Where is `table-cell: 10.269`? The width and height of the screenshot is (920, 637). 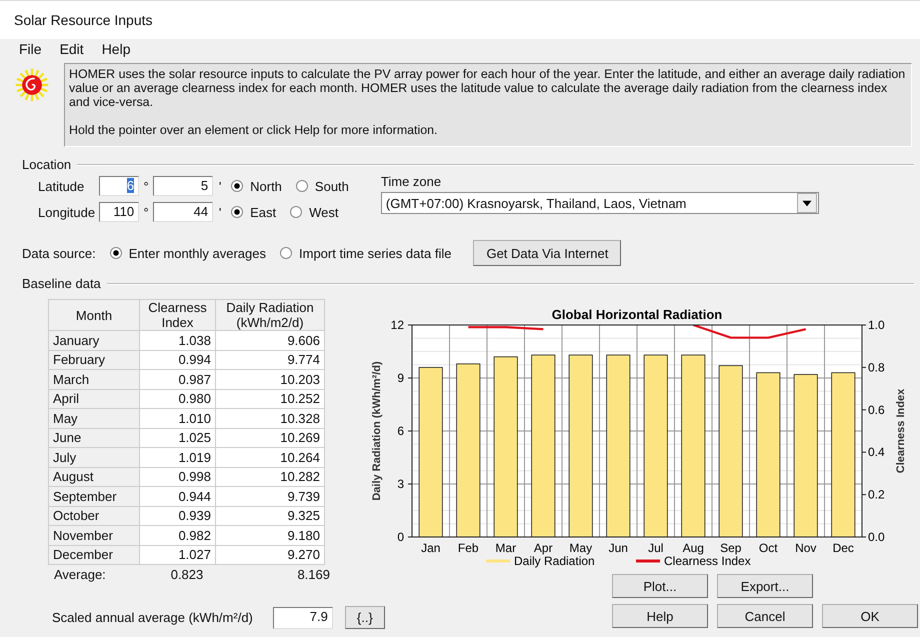
table-cell: 10.269 is located at coordinates (270, 438).